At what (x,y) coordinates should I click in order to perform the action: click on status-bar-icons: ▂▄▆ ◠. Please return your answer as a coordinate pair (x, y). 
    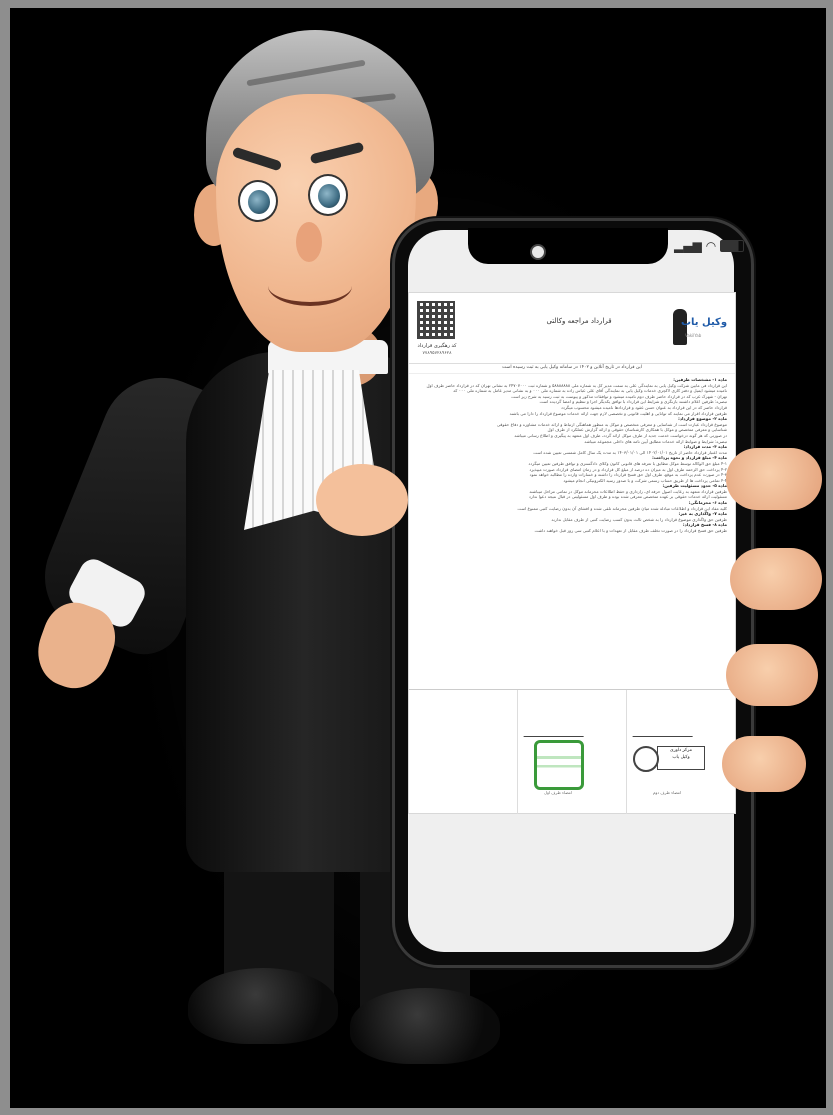
    Looking at the image, I should click on (709, 246).